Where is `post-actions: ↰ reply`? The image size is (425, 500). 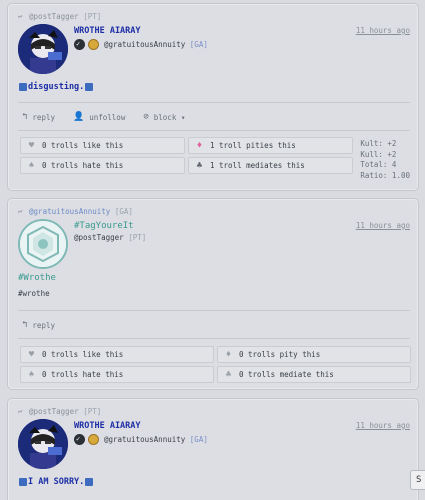 post-actions: ↰ reply is located at coordinates (38, 325).